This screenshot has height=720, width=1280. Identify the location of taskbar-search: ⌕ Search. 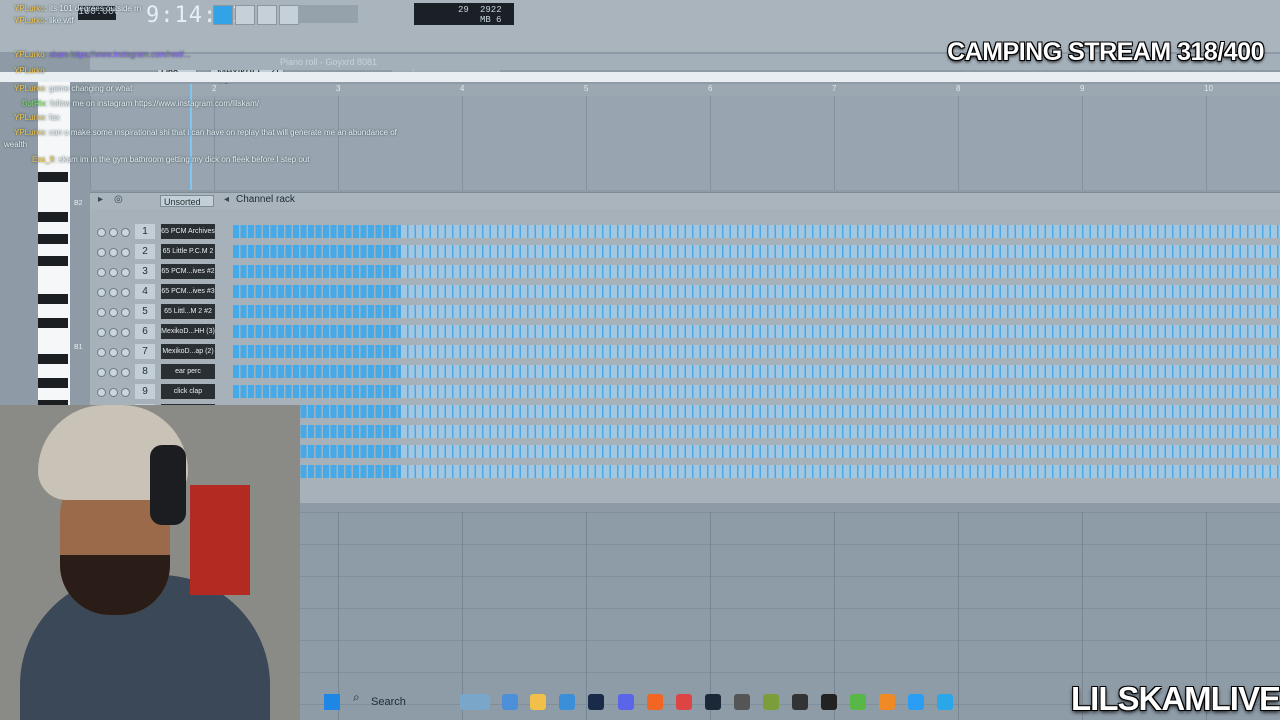
(395, 702).